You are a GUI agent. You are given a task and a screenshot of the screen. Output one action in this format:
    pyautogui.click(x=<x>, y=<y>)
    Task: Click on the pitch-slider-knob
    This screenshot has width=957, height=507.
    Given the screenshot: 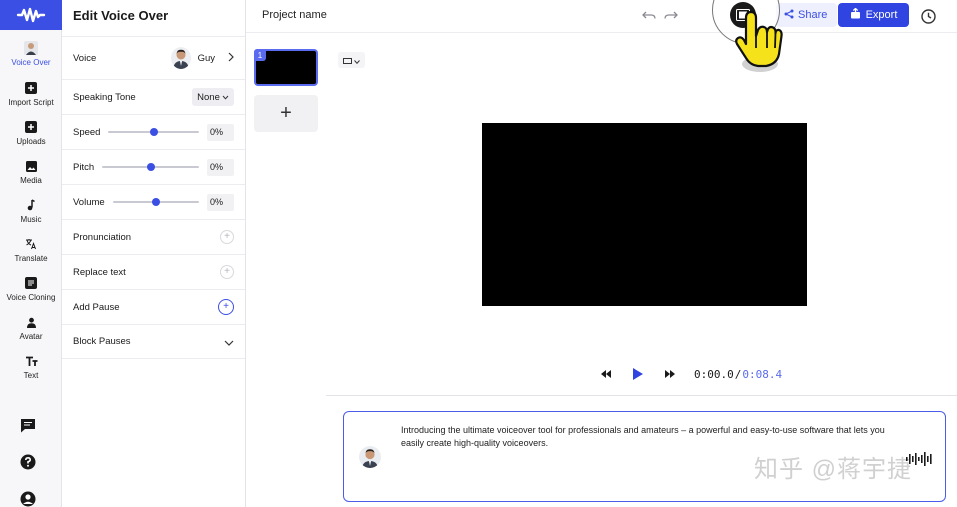 What is the action you would take?
    pyautogui.click(x=150, y=167)
    